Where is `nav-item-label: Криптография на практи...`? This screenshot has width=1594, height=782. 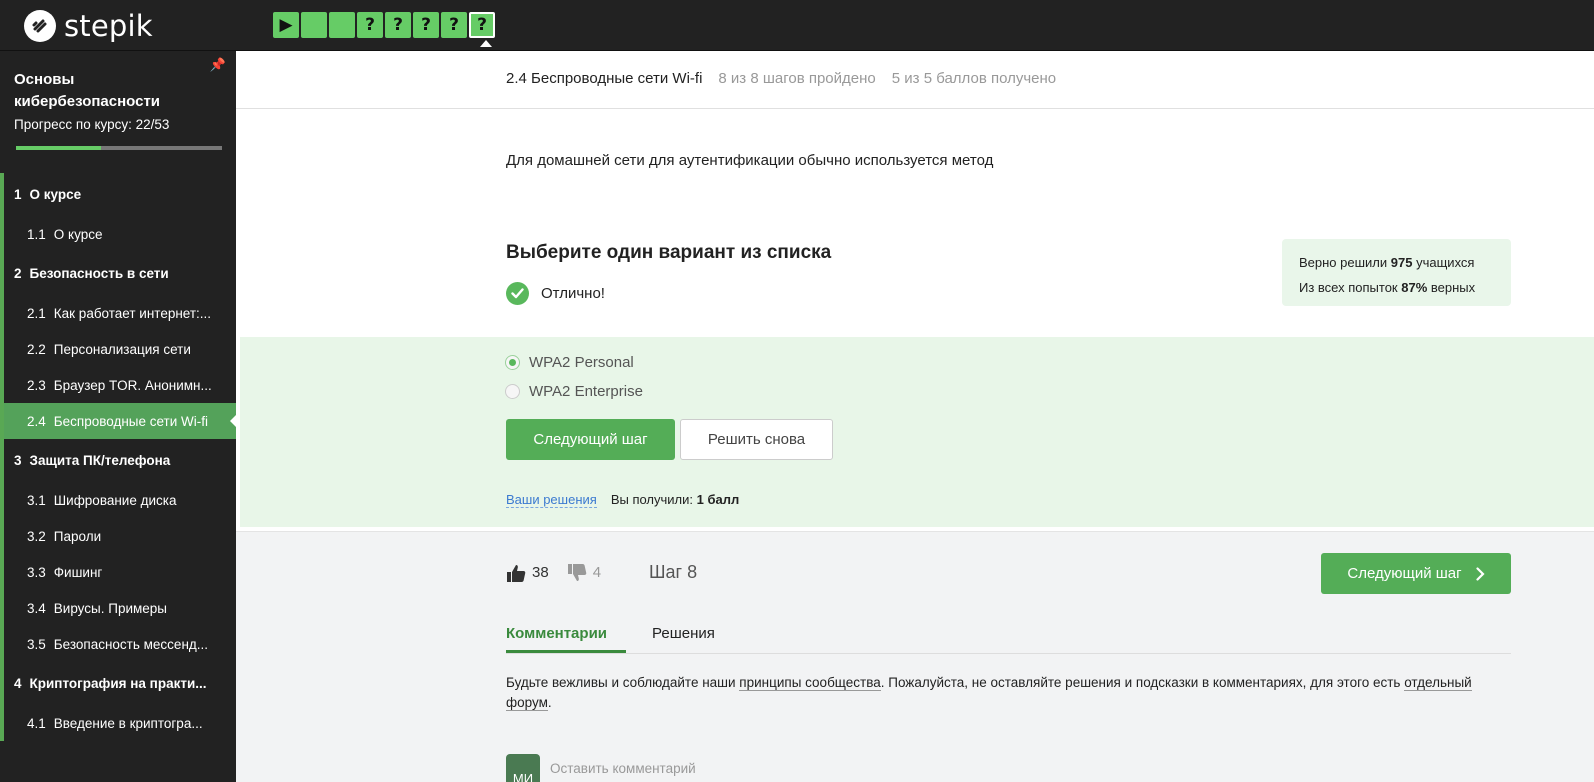
nav-item-label: Криптография на практи... is located at coordinates (118, 683).